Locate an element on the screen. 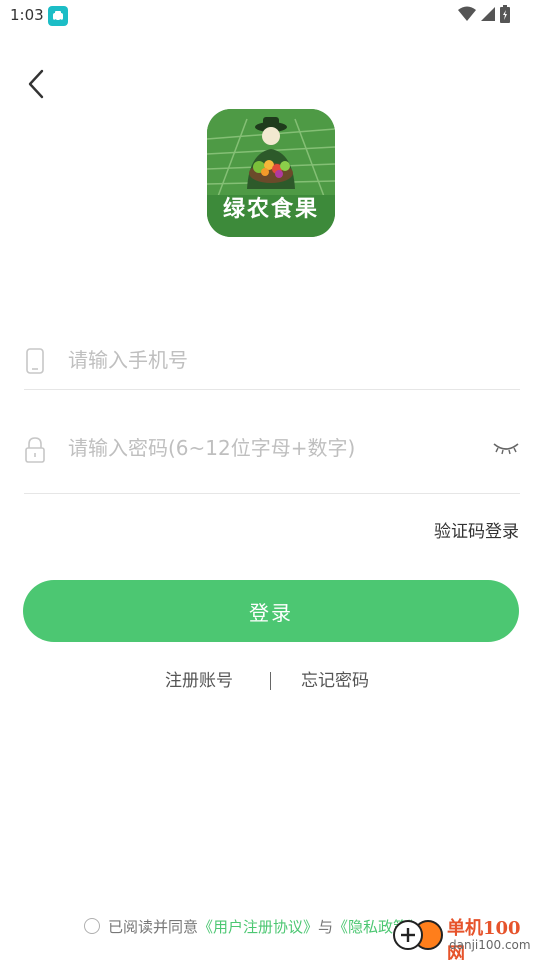  phone-field-row is located at coordinates (272, 360).